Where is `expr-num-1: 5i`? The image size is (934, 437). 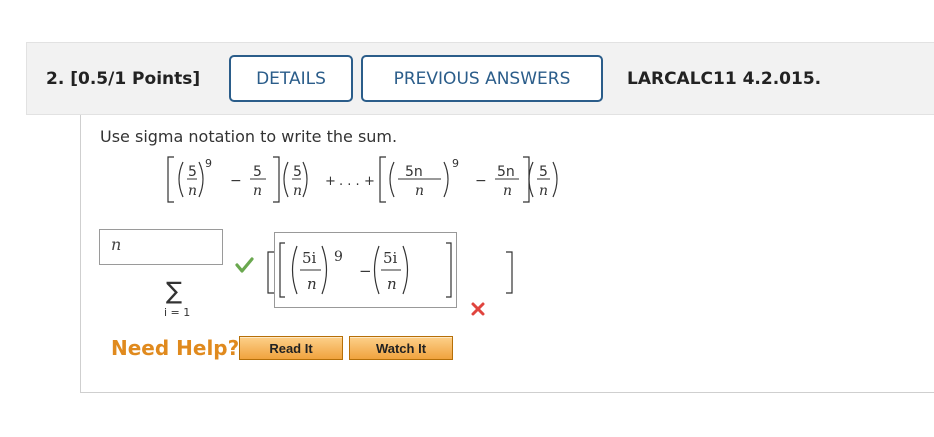
expr-num-1: 5i is located at coordinates (309, 258).